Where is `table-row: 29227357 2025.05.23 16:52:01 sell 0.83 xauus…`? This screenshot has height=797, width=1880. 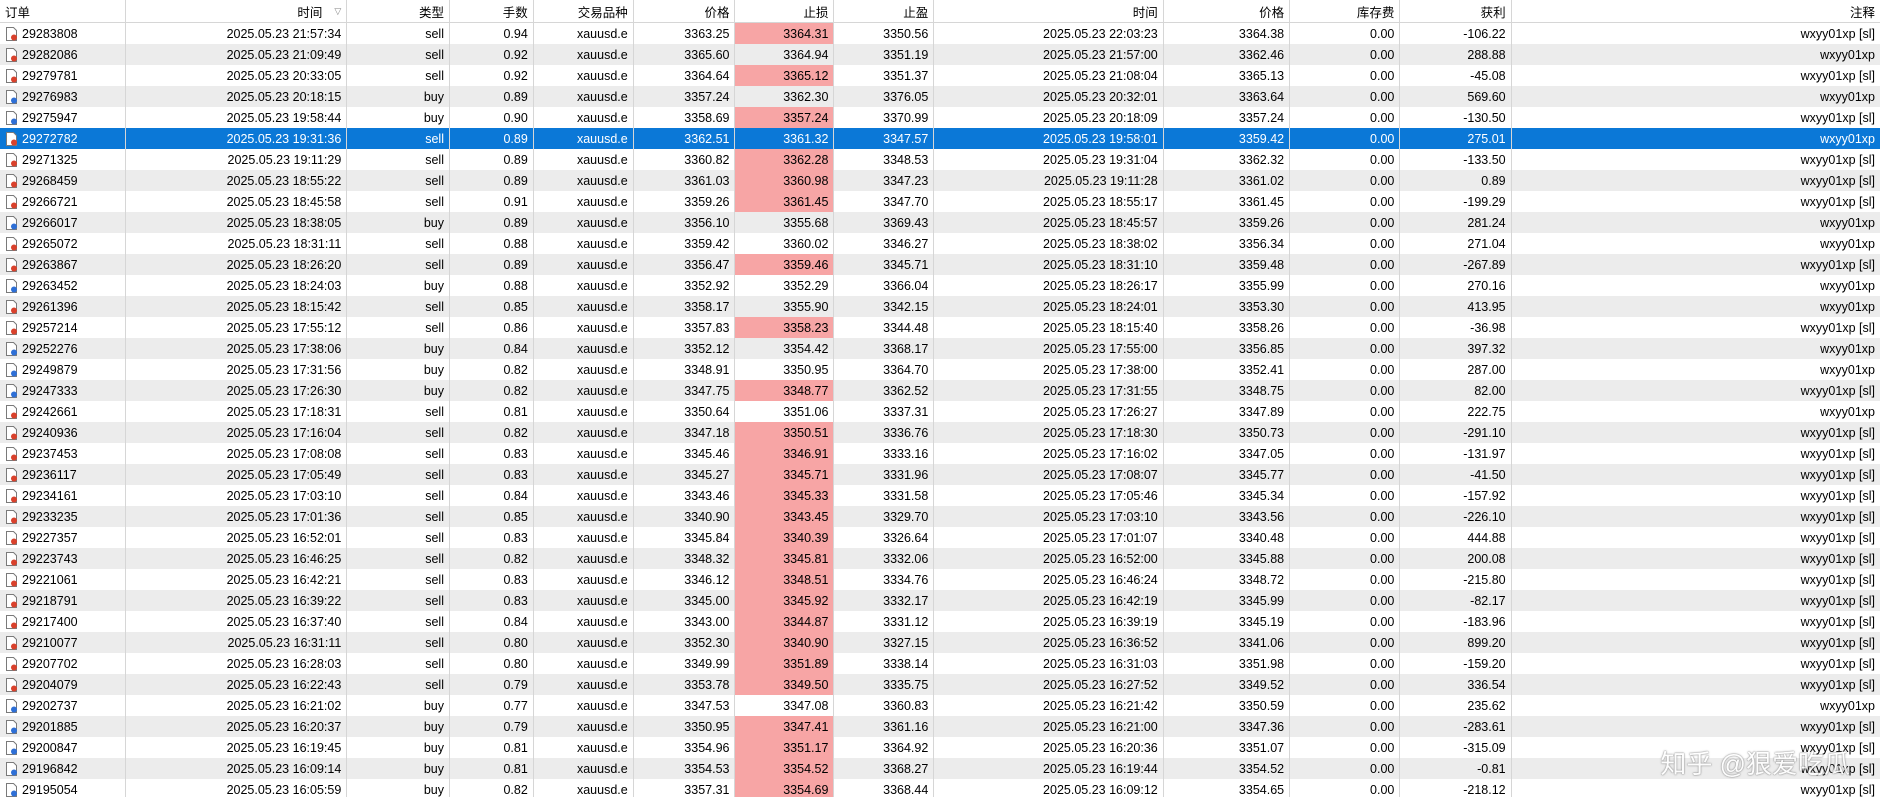
table-row: 29227357 2025.05.23 16:52:01 sell 0.83 xauus… is located at coordinates (940, 537).